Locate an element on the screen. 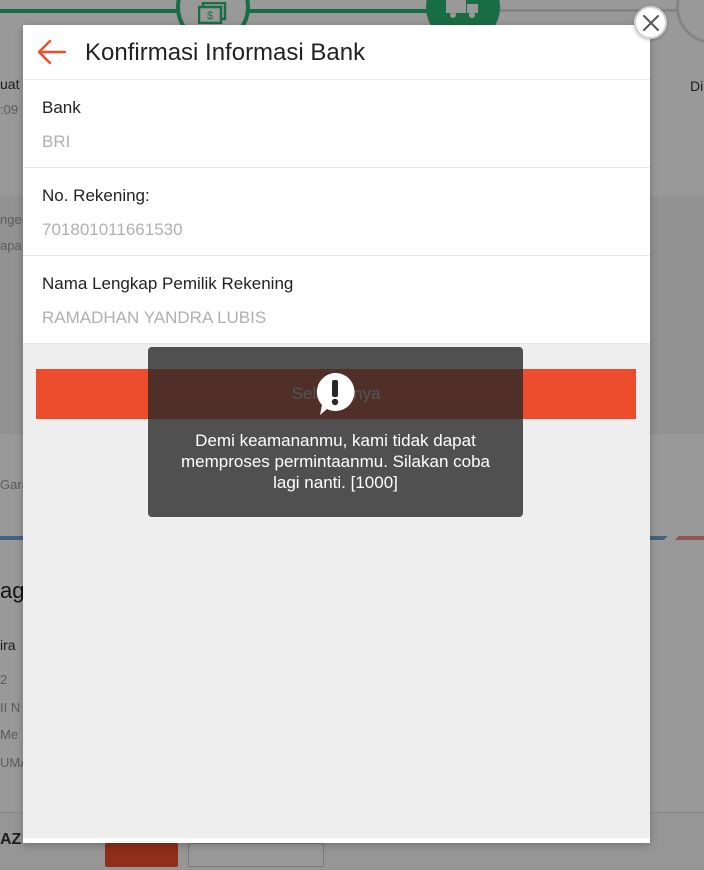 The width and height of the screenshot is (704, 870). close-button is located at coordinates (650, 22).